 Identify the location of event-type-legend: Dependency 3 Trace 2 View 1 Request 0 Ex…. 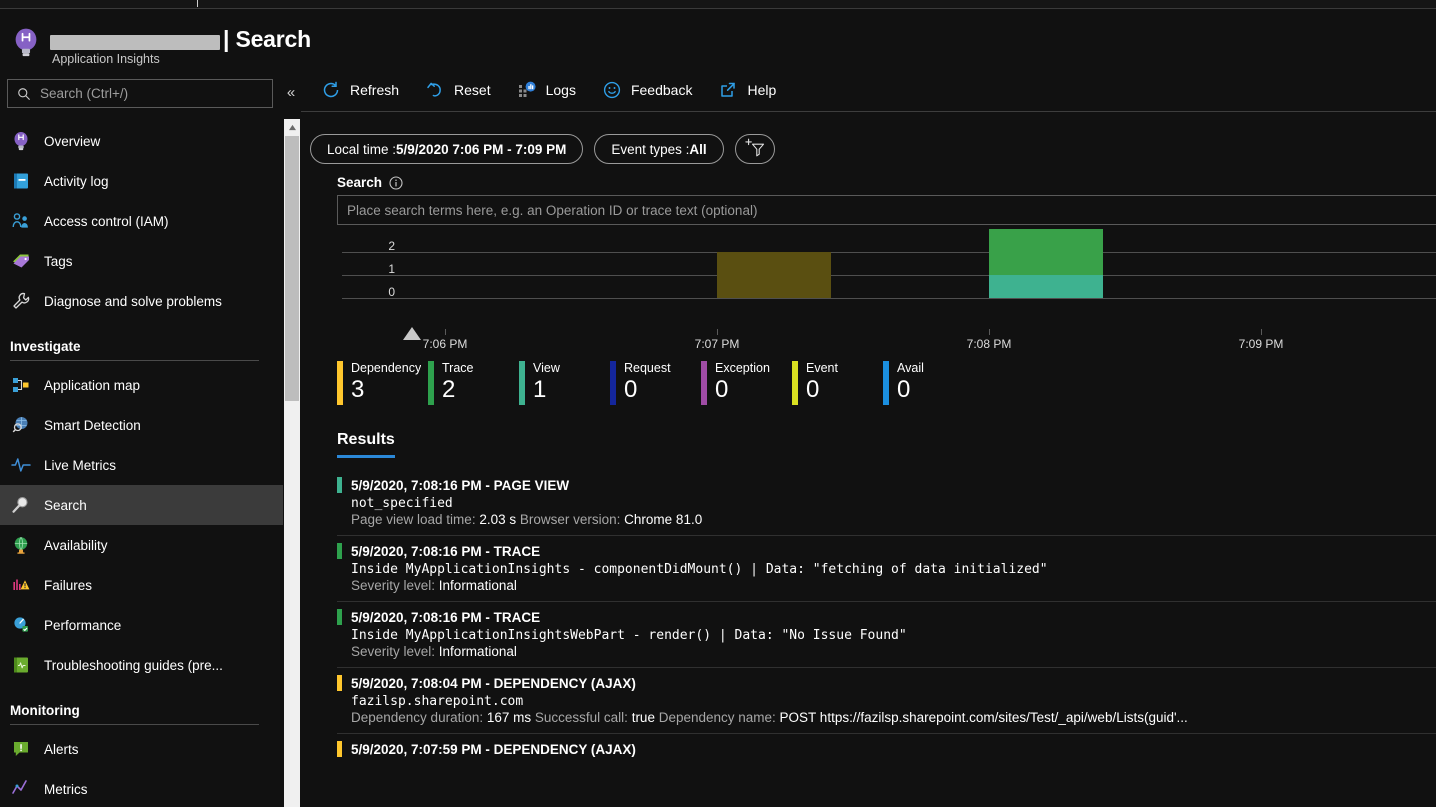
(886, 383).